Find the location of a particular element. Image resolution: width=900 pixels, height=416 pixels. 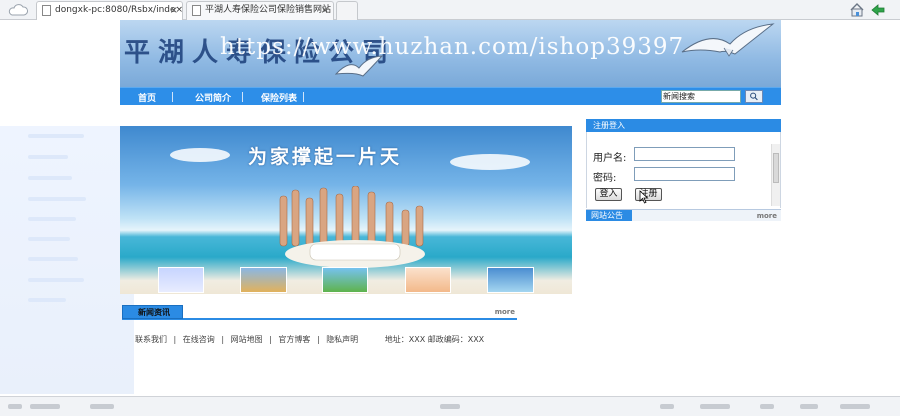

hero-slogan: 为家撑起一片天 is located at coordinates (325, 157).